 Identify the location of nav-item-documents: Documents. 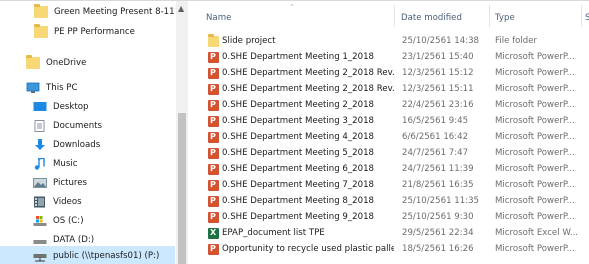
(87, 125).